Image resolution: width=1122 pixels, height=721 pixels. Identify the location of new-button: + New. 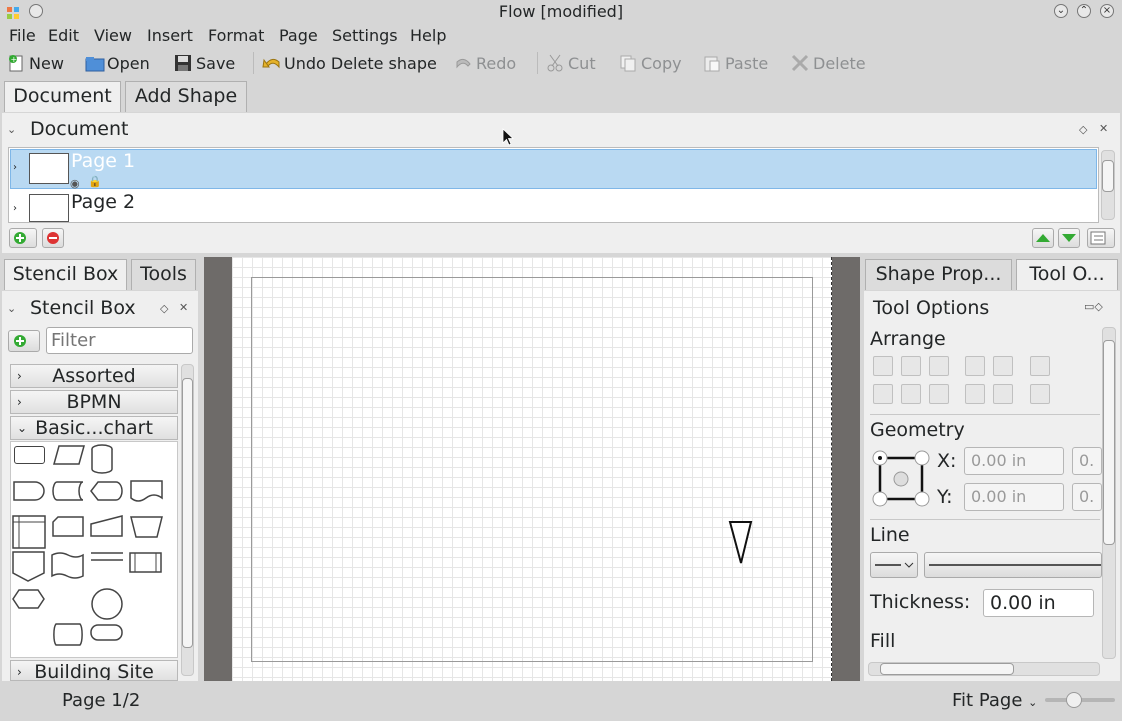
(35, 63).